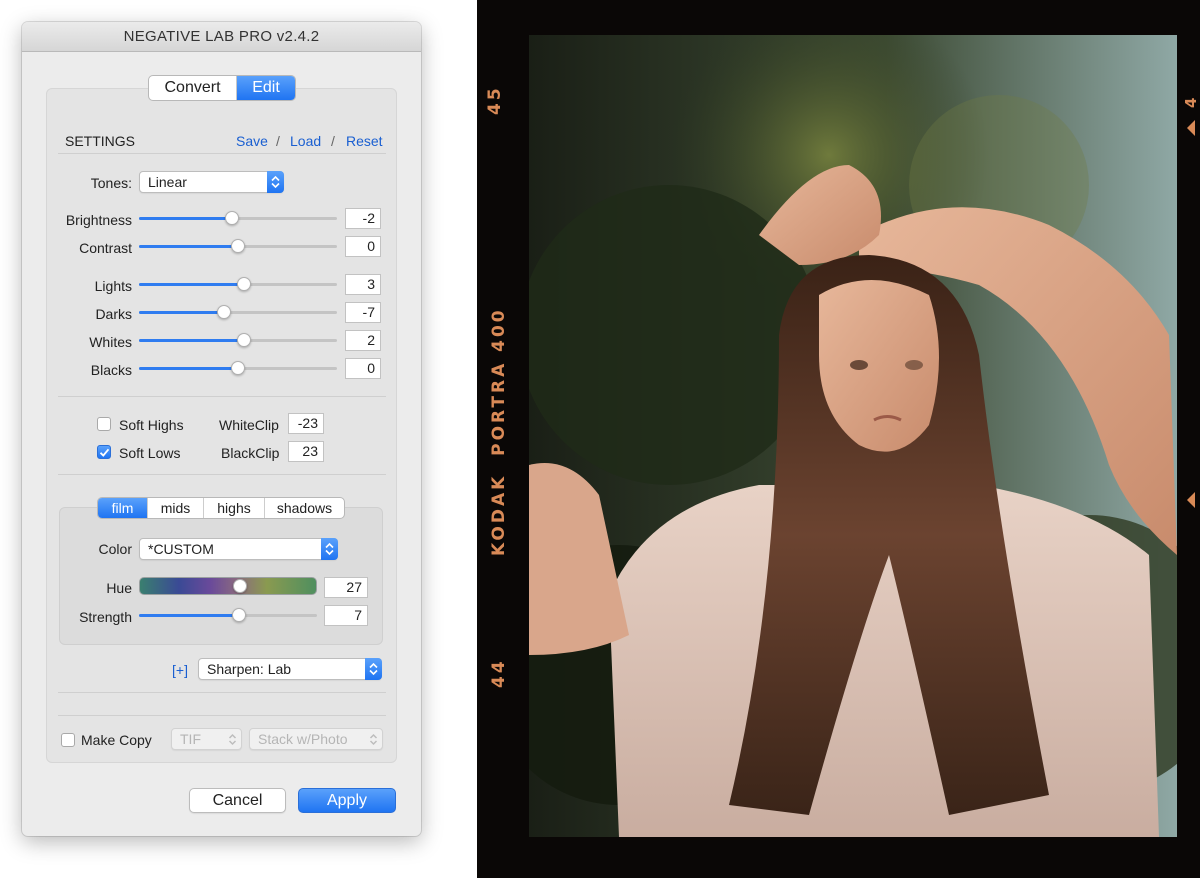 The width and height of the screenshot is (1200, 878). Describe the element at coordinates (211, 182) in the screenshot. I see `tones-select: Linear` at that location.